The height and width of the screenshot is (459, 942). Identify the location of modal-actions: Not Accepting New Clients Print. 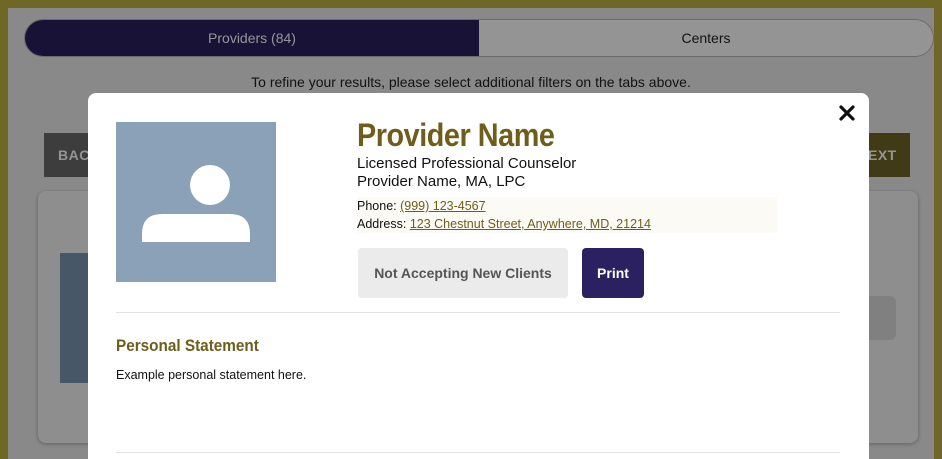
(501, 273).